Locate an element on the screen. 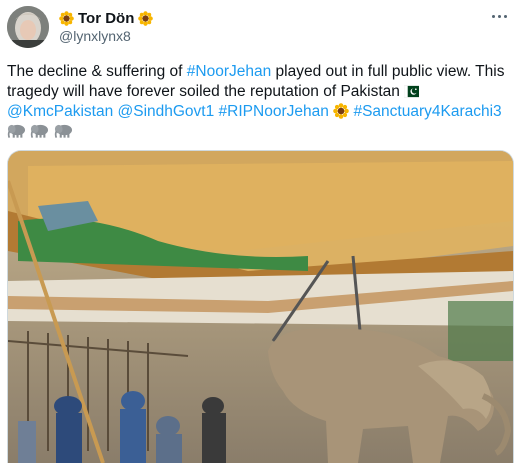 The width and height of the screenshot is (519, 463). avatar is located at coordinates (28, 27).